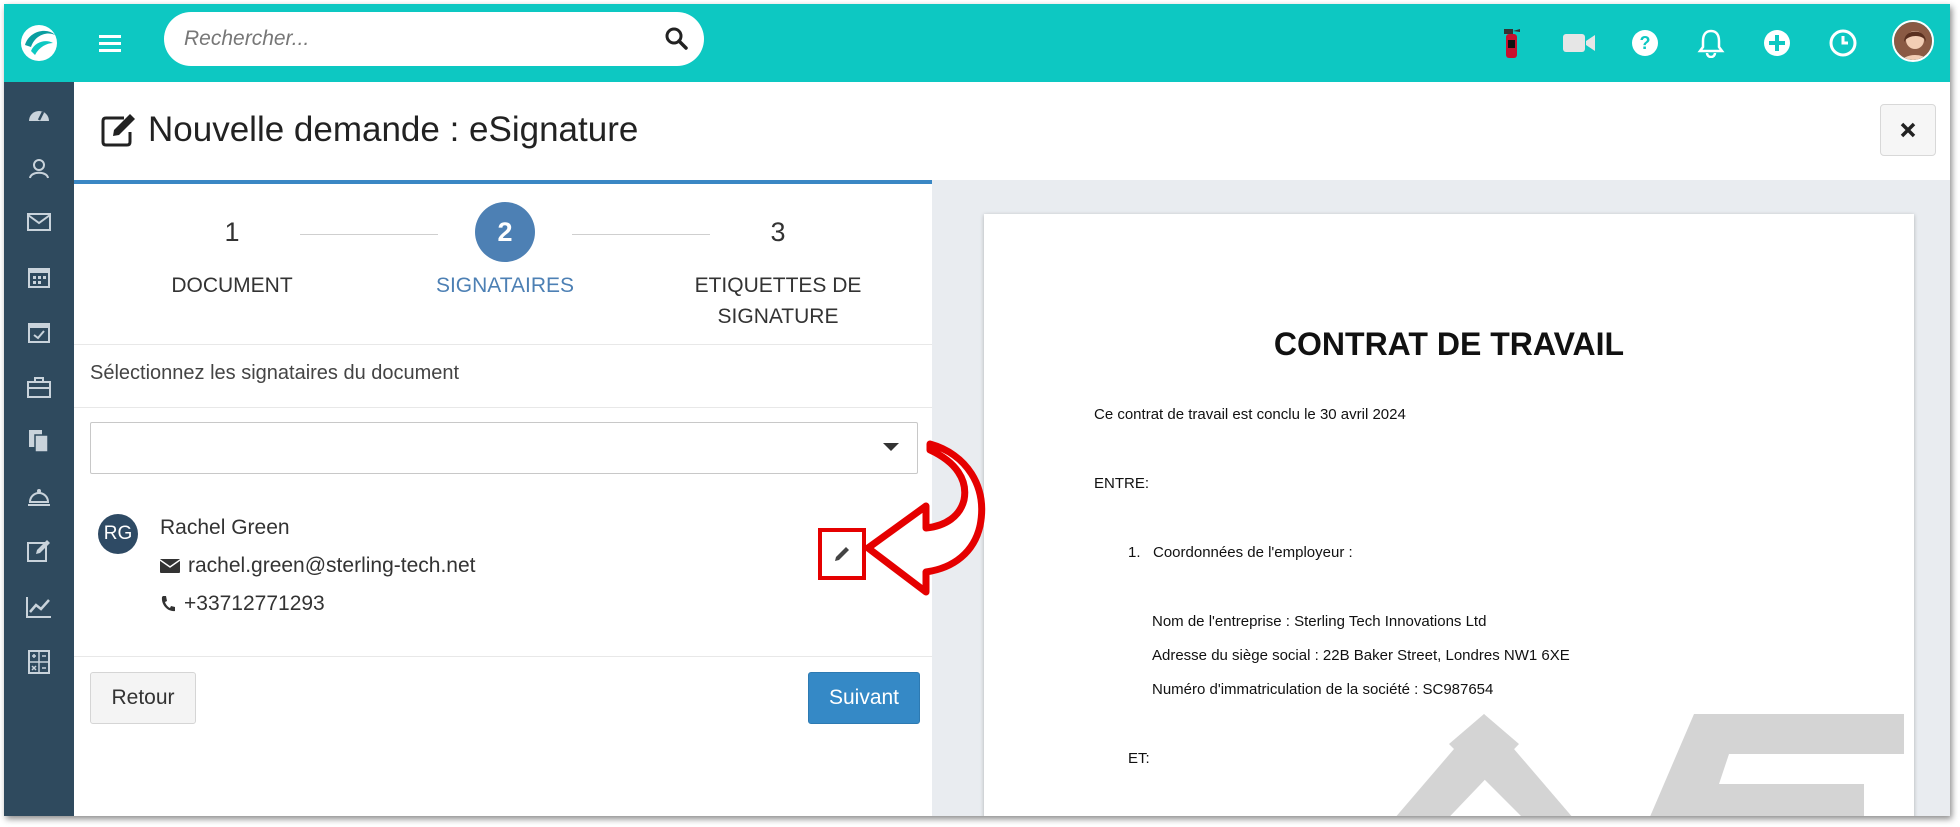 The width and height of the screenshot is (1960, 827). Describe the element at coordinates (1449, 344) in the screenshot. I see `document-title: CONTRAT DE TRAVAIL` at that location.